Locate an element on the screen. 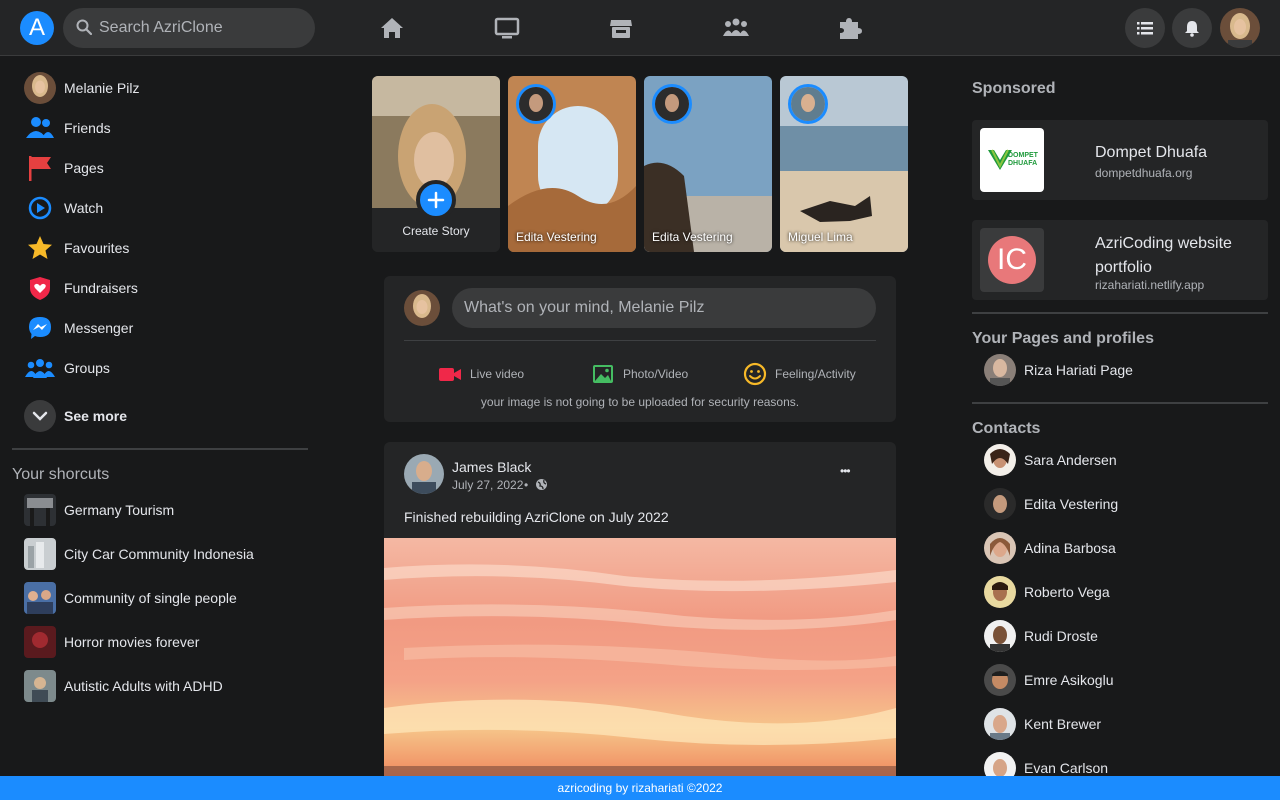  marketplace-icon is located at coordinates (621, 28).